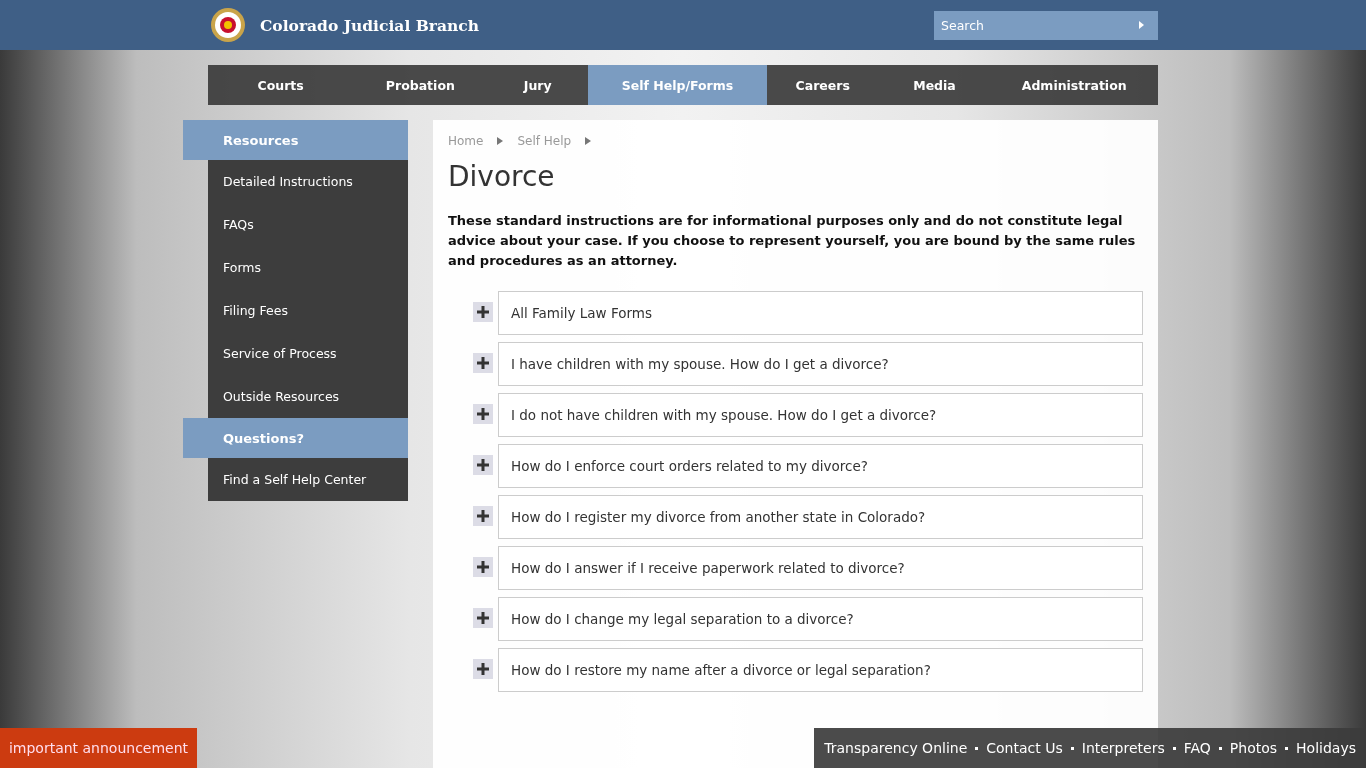 The height and width of the screenshot is (768, 1366). Describe the element at coordinates (820, 415) in the screenshot. I see `accordion-item: I do not have children with my spouse. How do I get a divorce?` at that location.